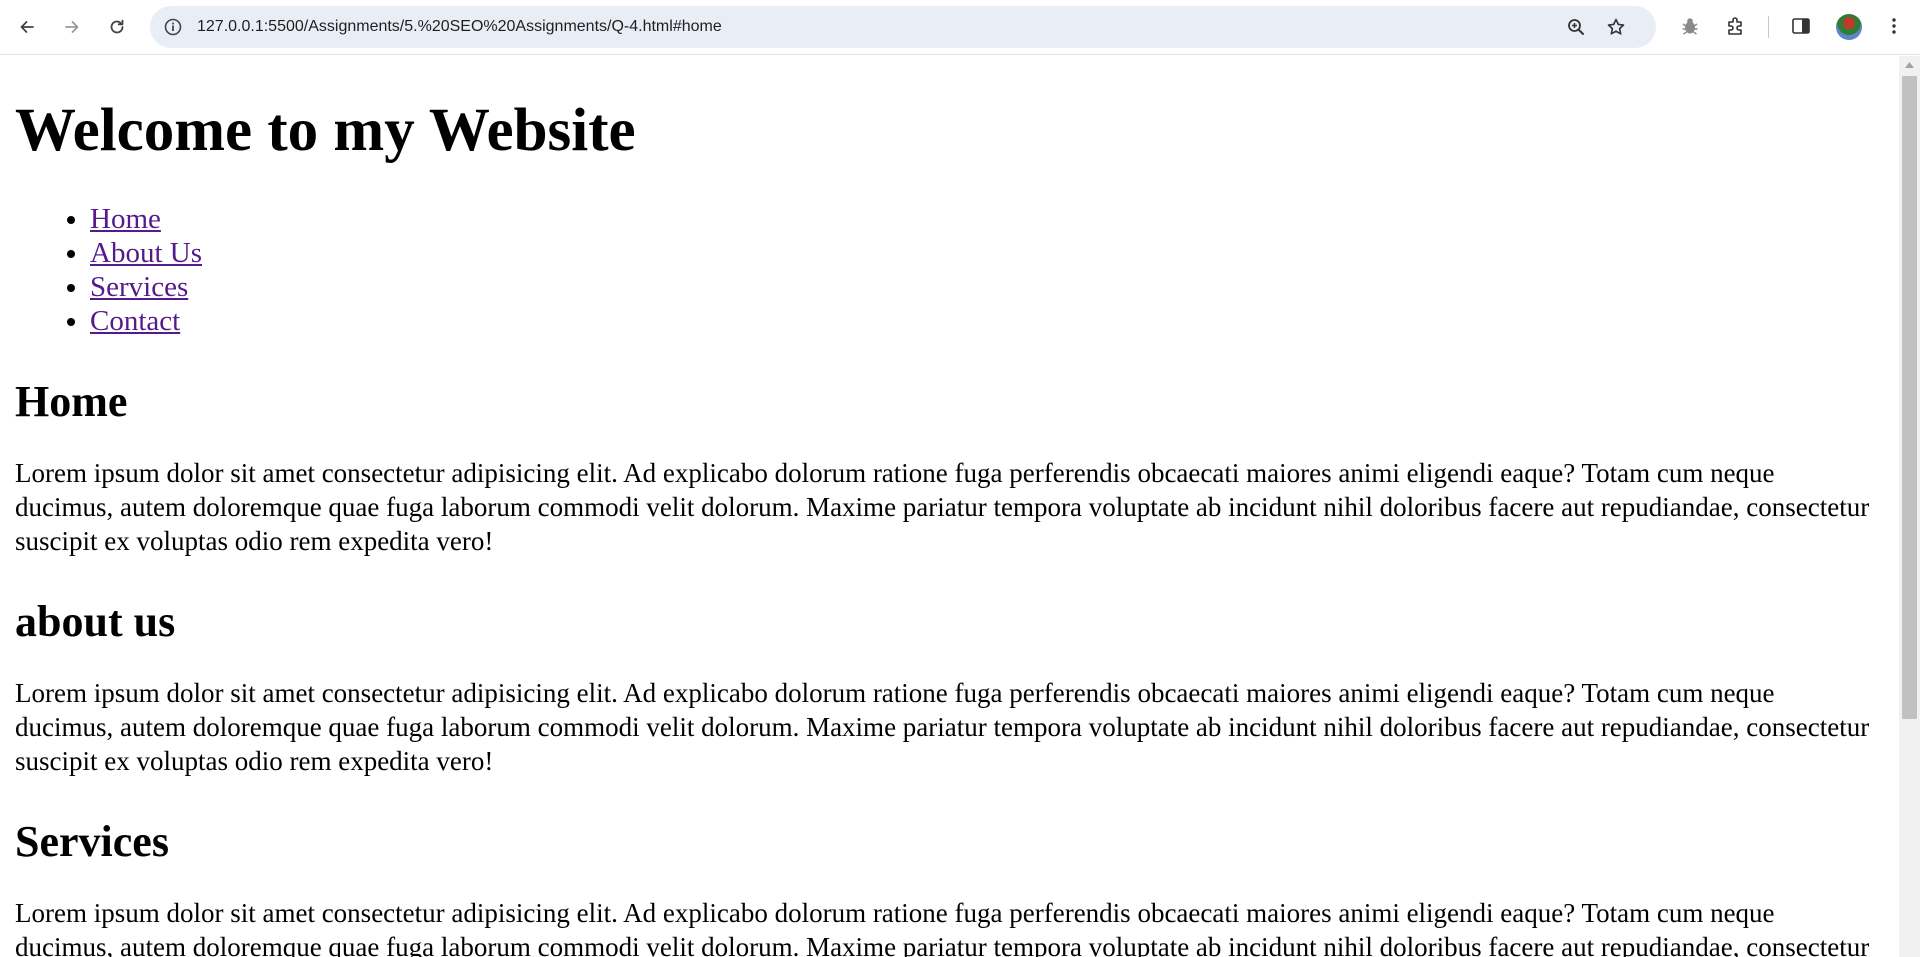 Image resolution: width=1920 pixels, height=957 pixels. What do you see at coordinates (987, 287) in the screenshot?
I see `nav-item-services: Services` at bounding box center [987, 287].